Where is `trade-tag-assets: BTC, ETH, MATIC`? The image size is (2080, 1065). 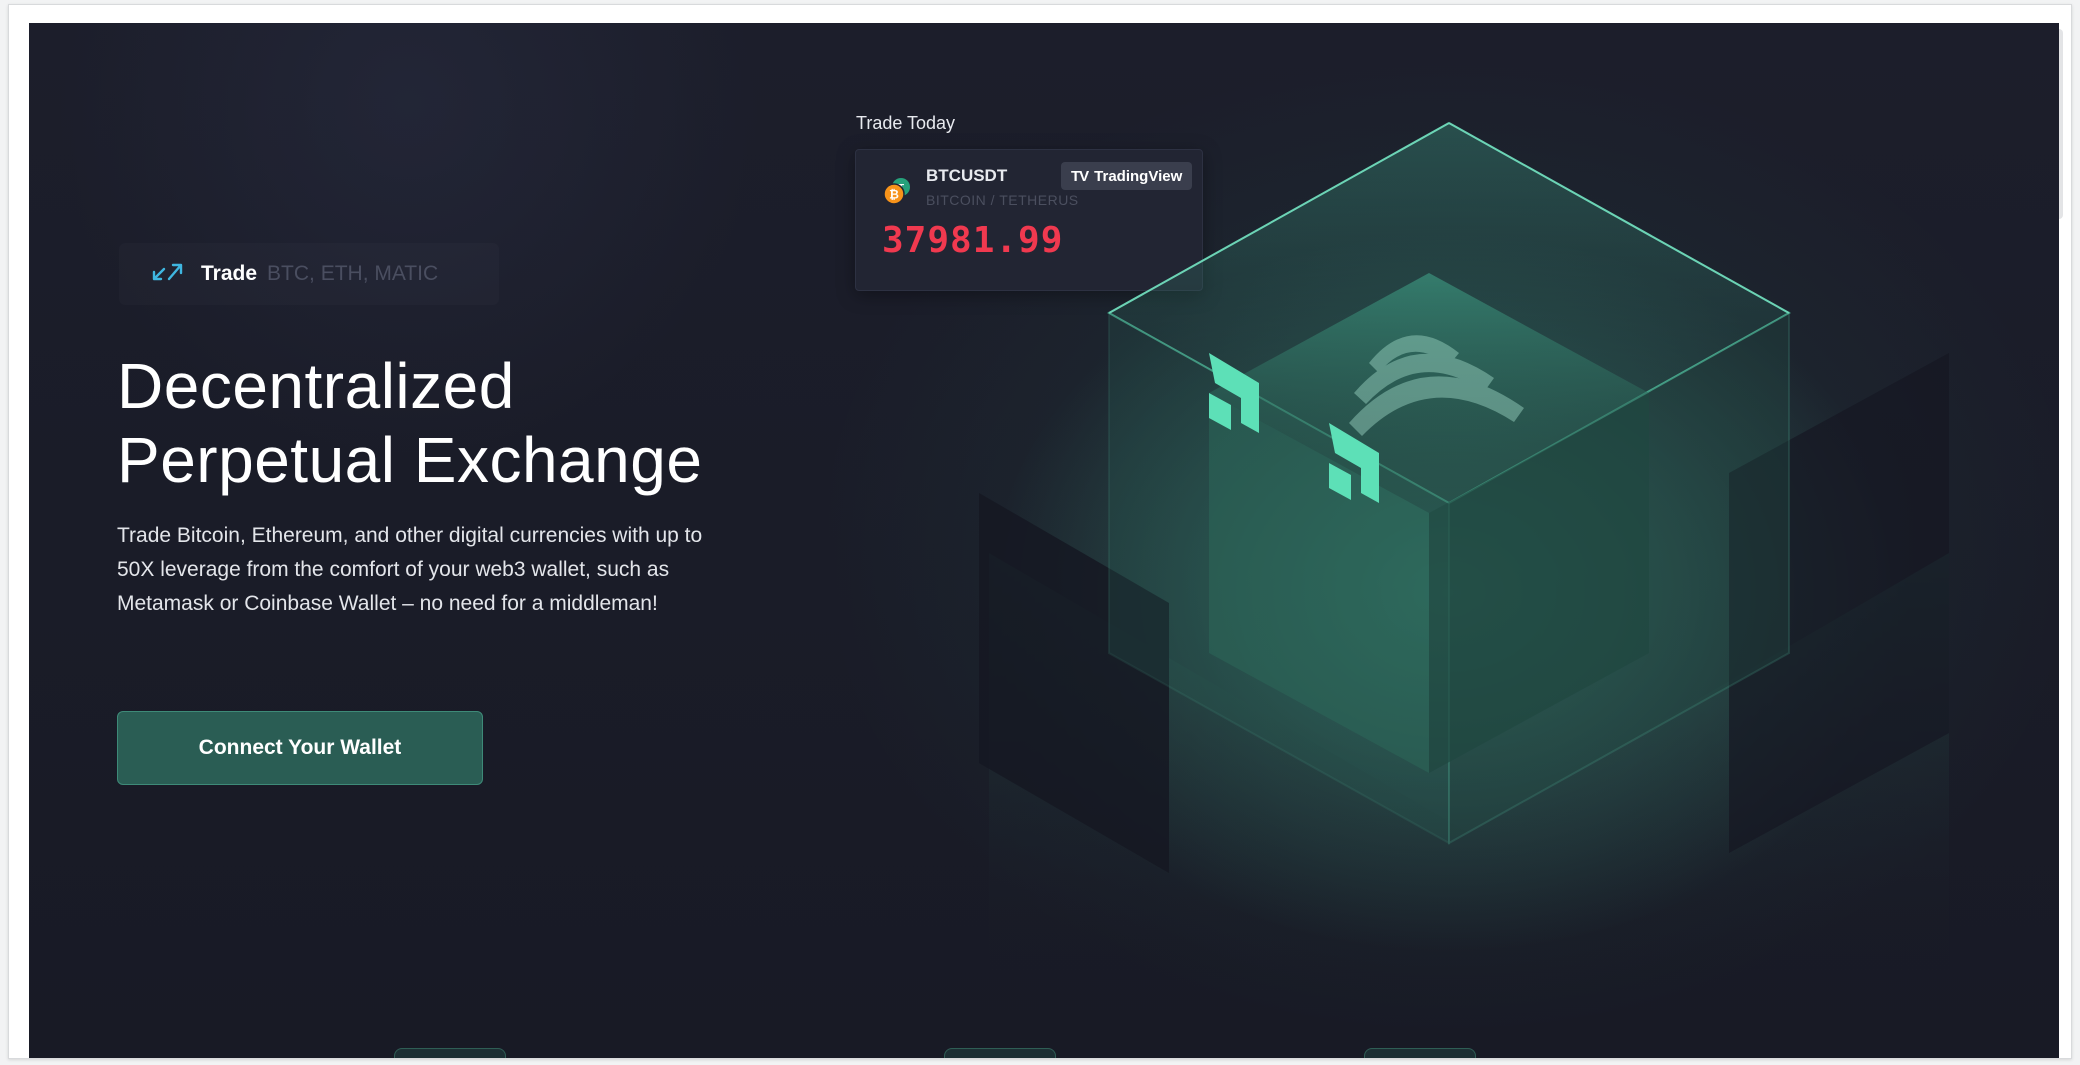
trade-tag-assets: BTC, ETH, MATIC is located at coordinates (353, 273).